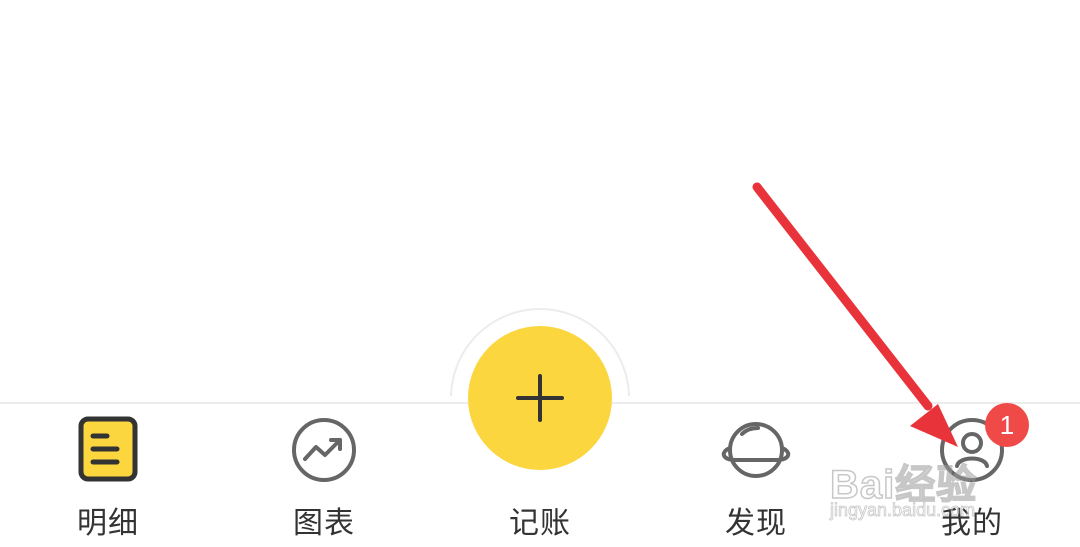  I want to click on plus-icon, so click(540, 398).